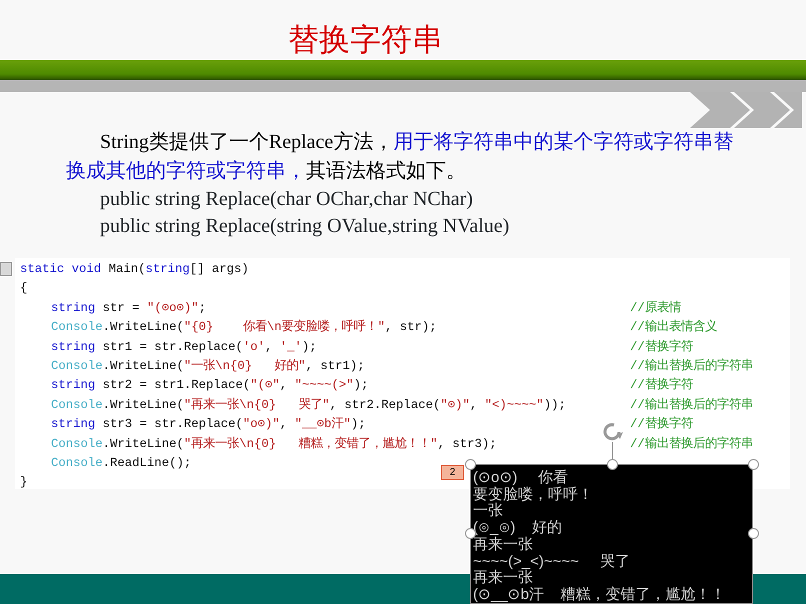  Describe the element at coordinates (208, 365) in the screenshot. I see `code-line: Console.WriteLine("一张\n{0} 好的", str1);` at that location.